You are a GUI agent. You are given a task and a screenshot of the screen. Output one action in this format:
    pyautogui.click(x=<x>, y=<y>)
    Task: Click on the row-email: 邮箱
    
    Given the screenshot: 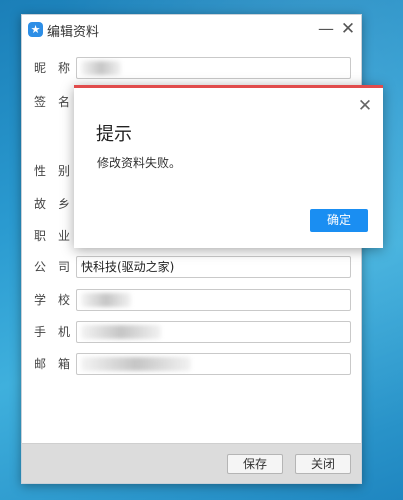 What is the action you would take?
    pyautogui.click(x=191, y=364)
    